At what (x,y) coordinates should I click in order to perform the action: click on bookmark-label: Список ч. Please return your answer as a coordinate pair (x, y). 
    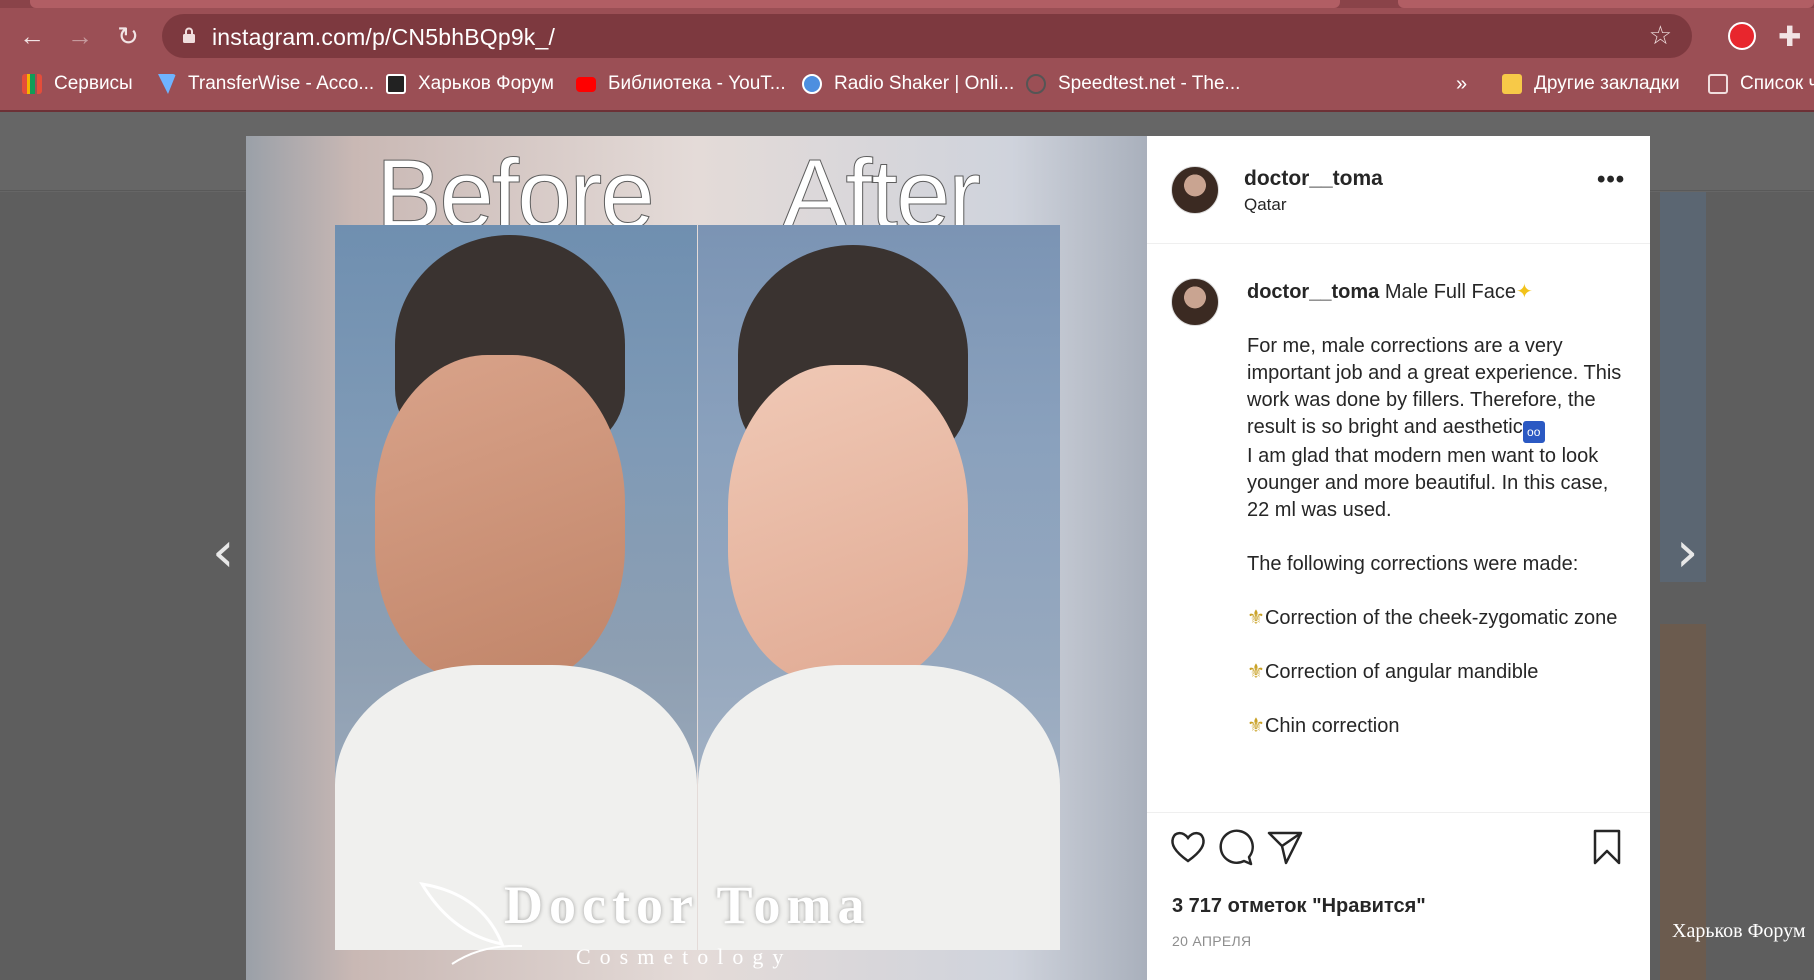
    Looking at the image, I should click on (1777, 83).